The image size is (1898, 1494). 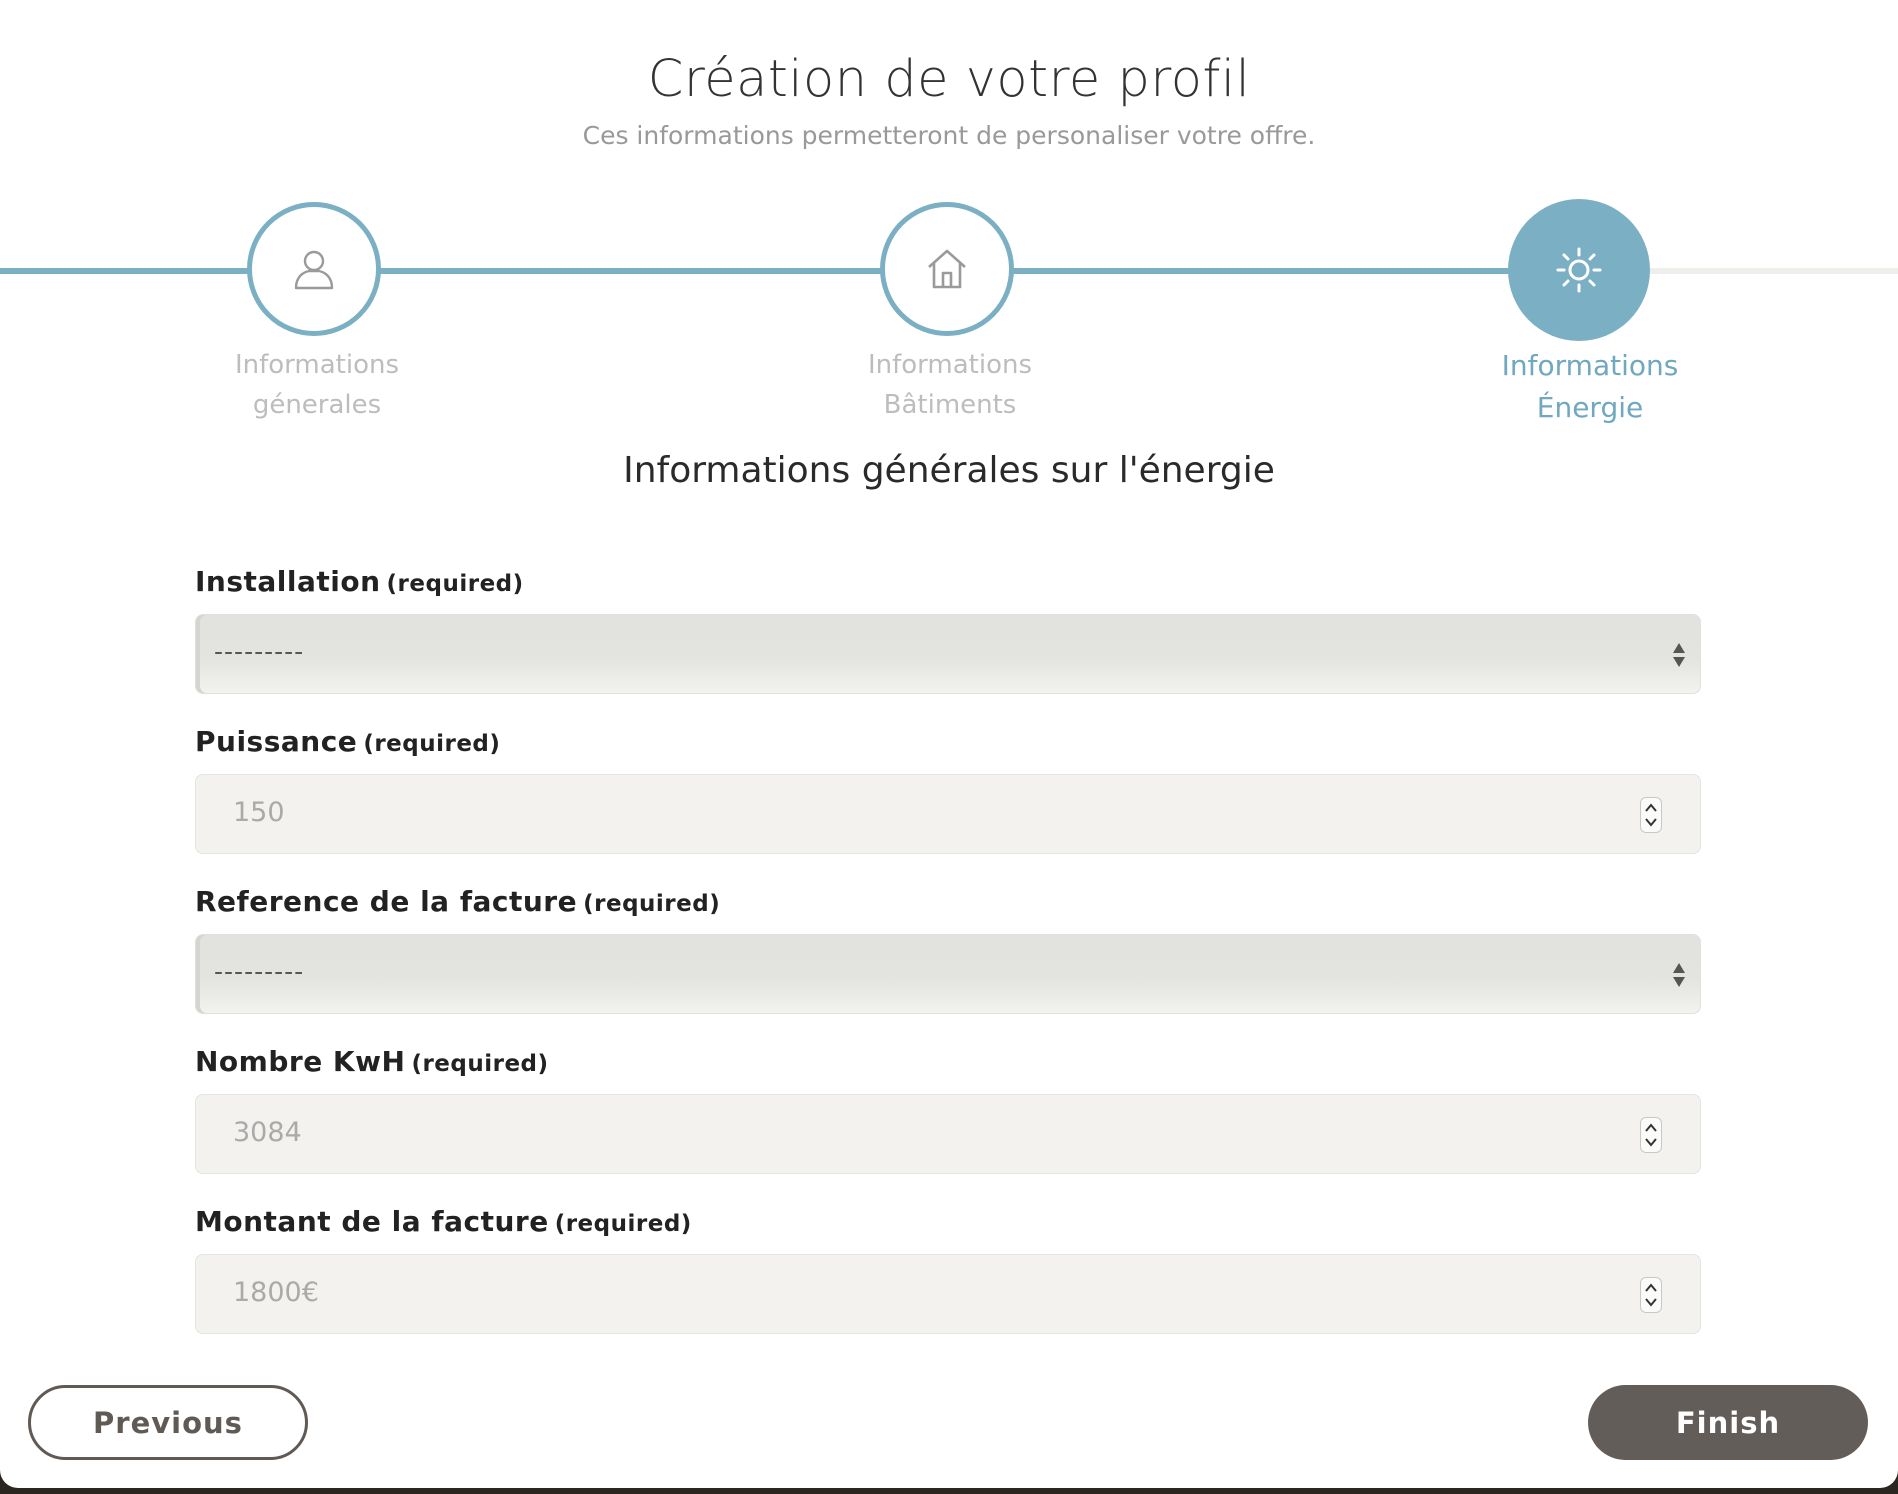 I want to click on puissance-stepper, so click(x=1651, y=815).